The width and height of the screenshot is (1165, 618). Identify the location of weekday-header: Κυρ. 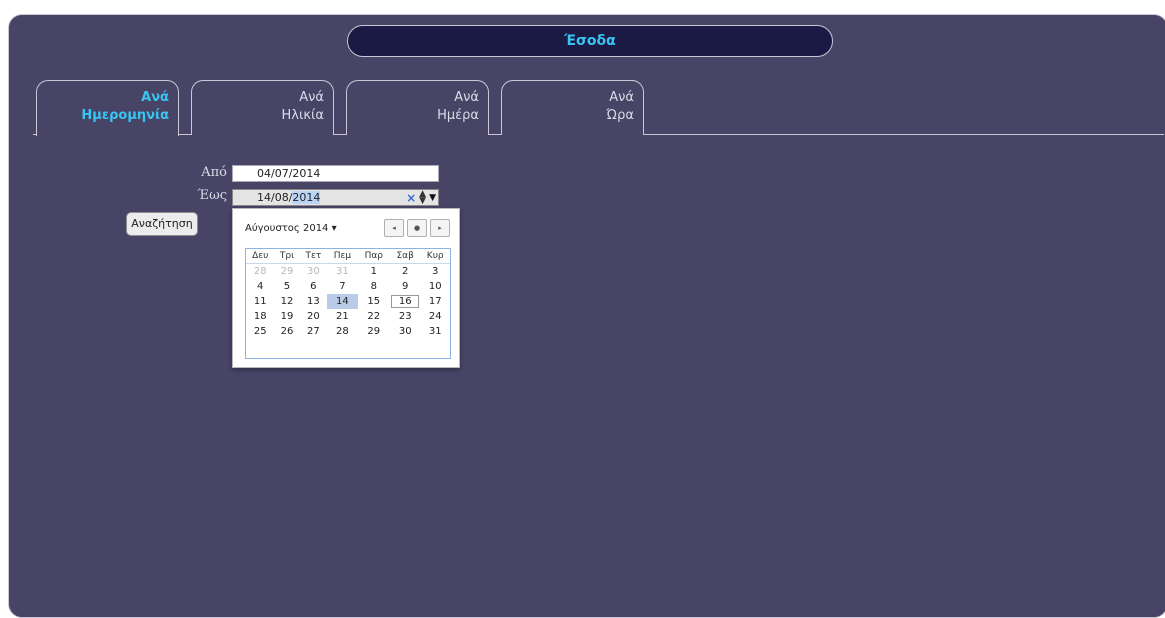
(435, 256).